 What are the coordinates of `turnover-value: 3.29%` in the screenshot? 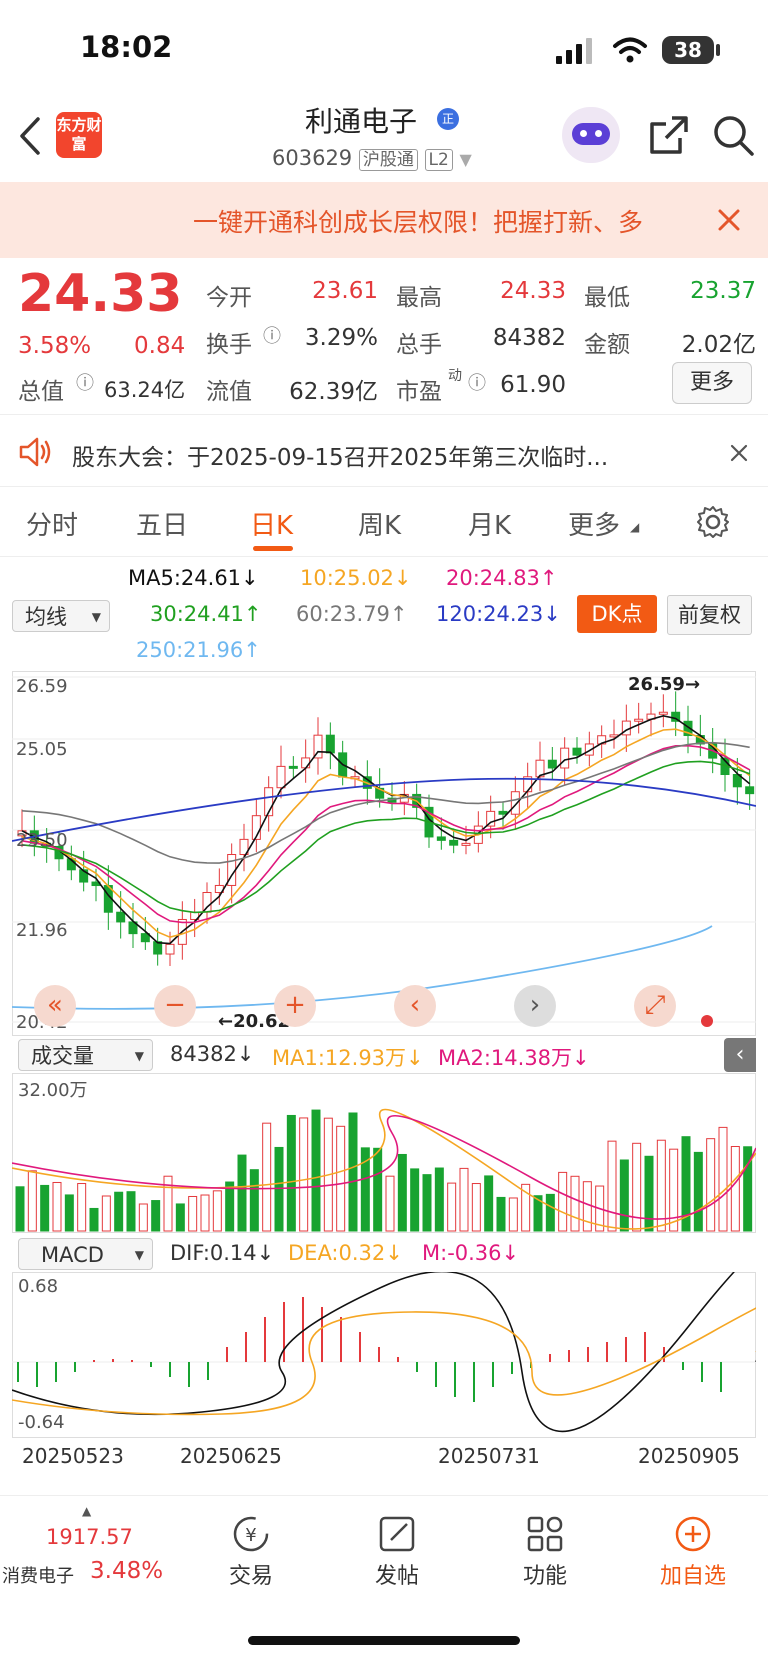 It's located at (341, 338).